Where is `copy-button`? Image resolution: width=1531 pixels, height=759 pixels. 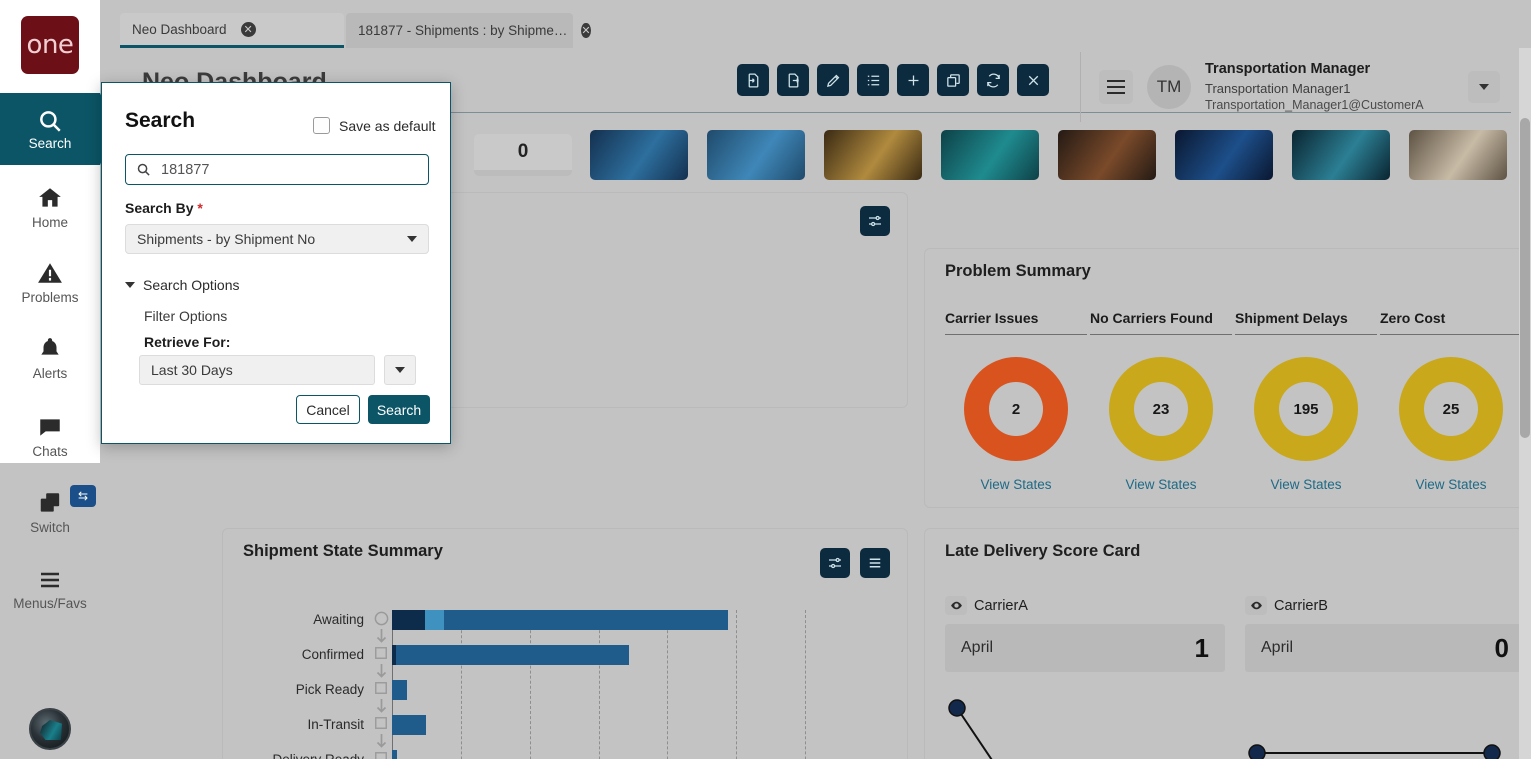 copy-button is located at coordinates (953, 80).